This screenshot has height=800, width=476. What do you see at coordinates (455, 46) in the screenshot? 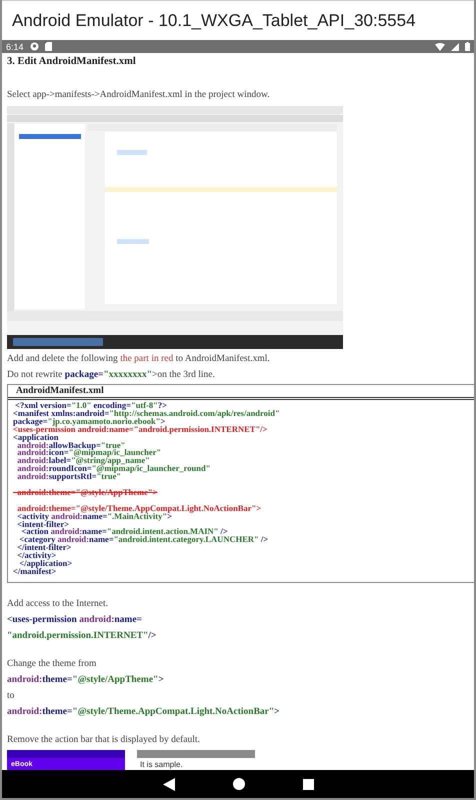
I see `signal-icon` at bounding box center [455, 46].